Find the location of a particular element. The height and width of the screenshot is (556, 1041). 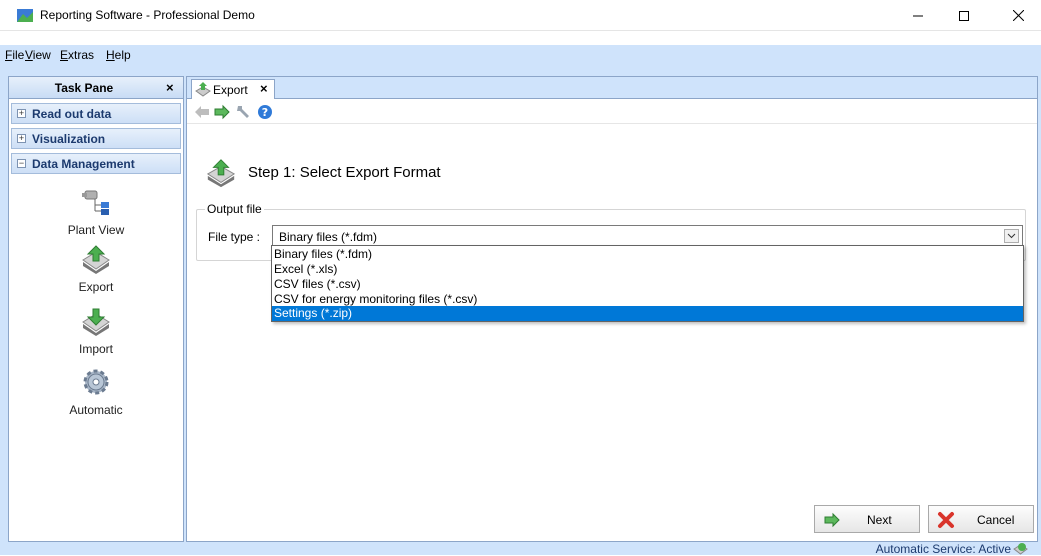

collapse-icon: − is located at coordinates (21, 163).